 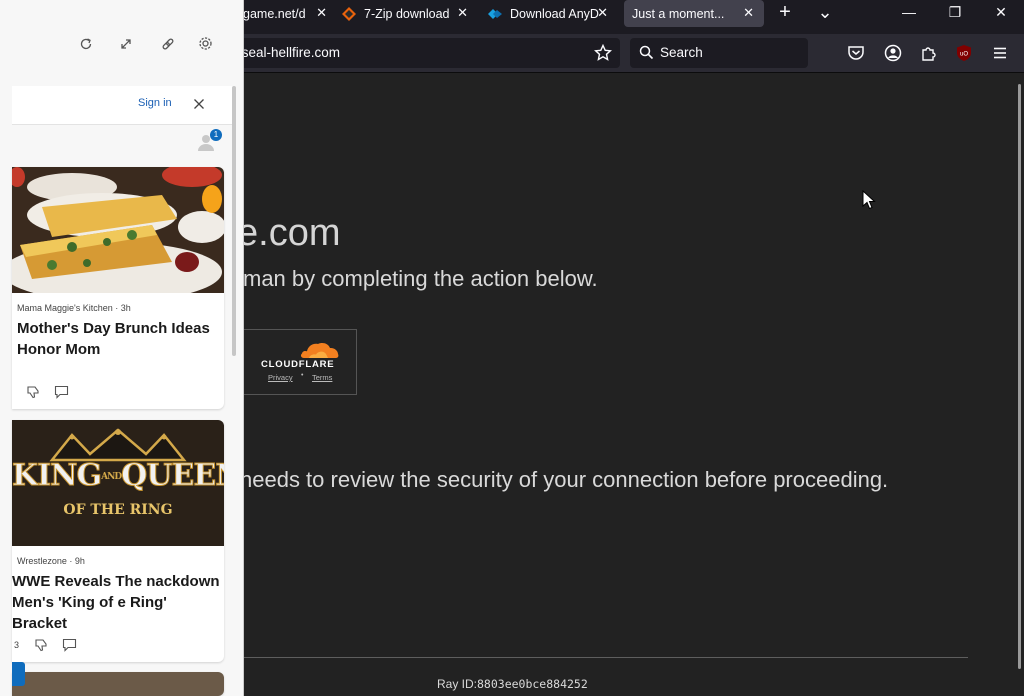 I want to click on search-placeholder: Search, so click(x=681, y=52).